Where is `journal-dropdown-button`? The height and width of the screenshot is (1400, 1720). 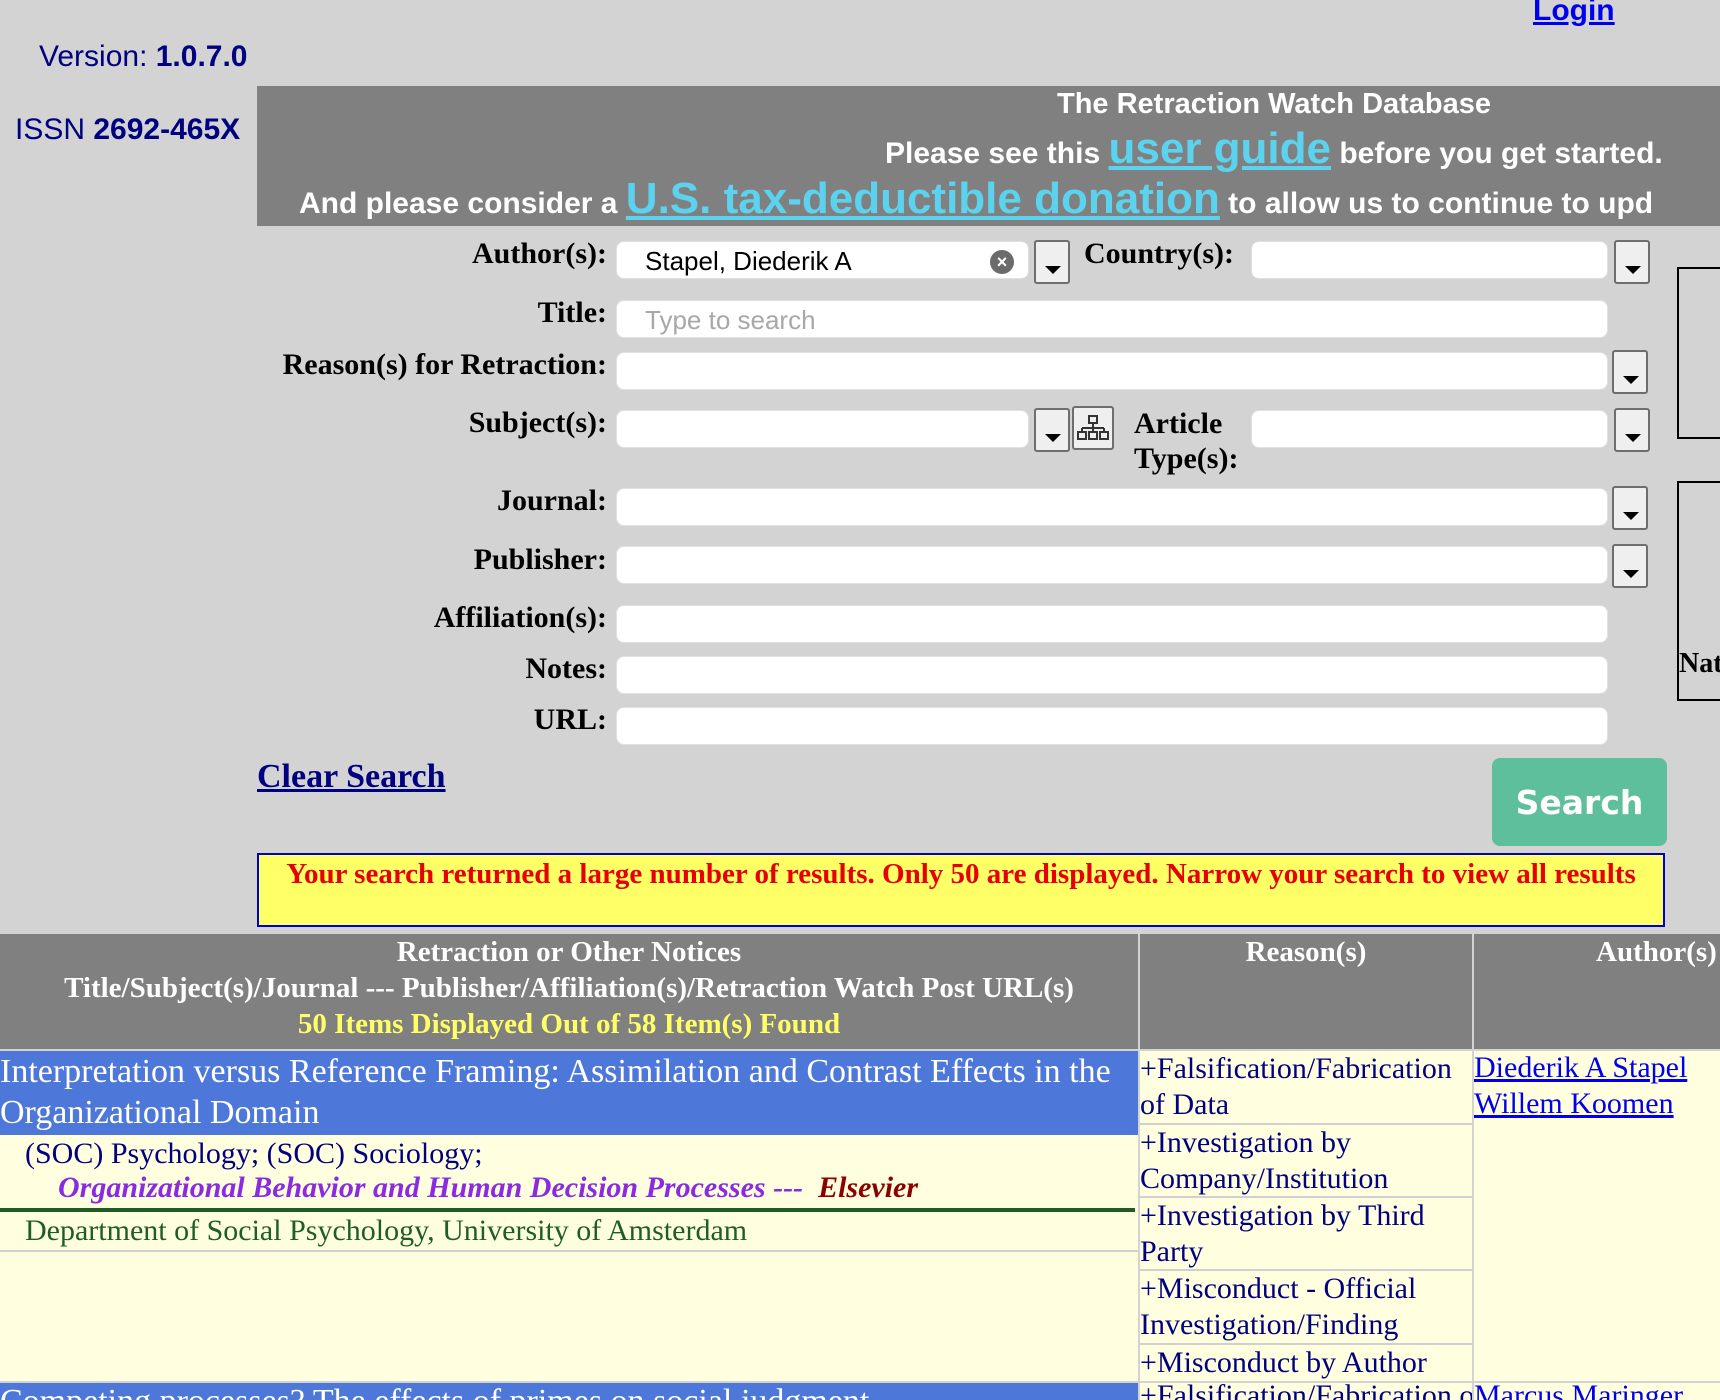 journal-dropdown-button is located at coordinates (1630, 508).